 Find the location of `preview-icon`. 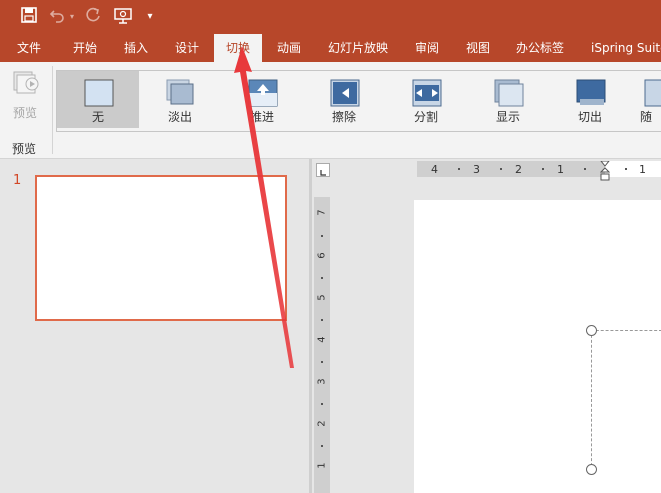

preview-icon is located at coordinates (25, 83).